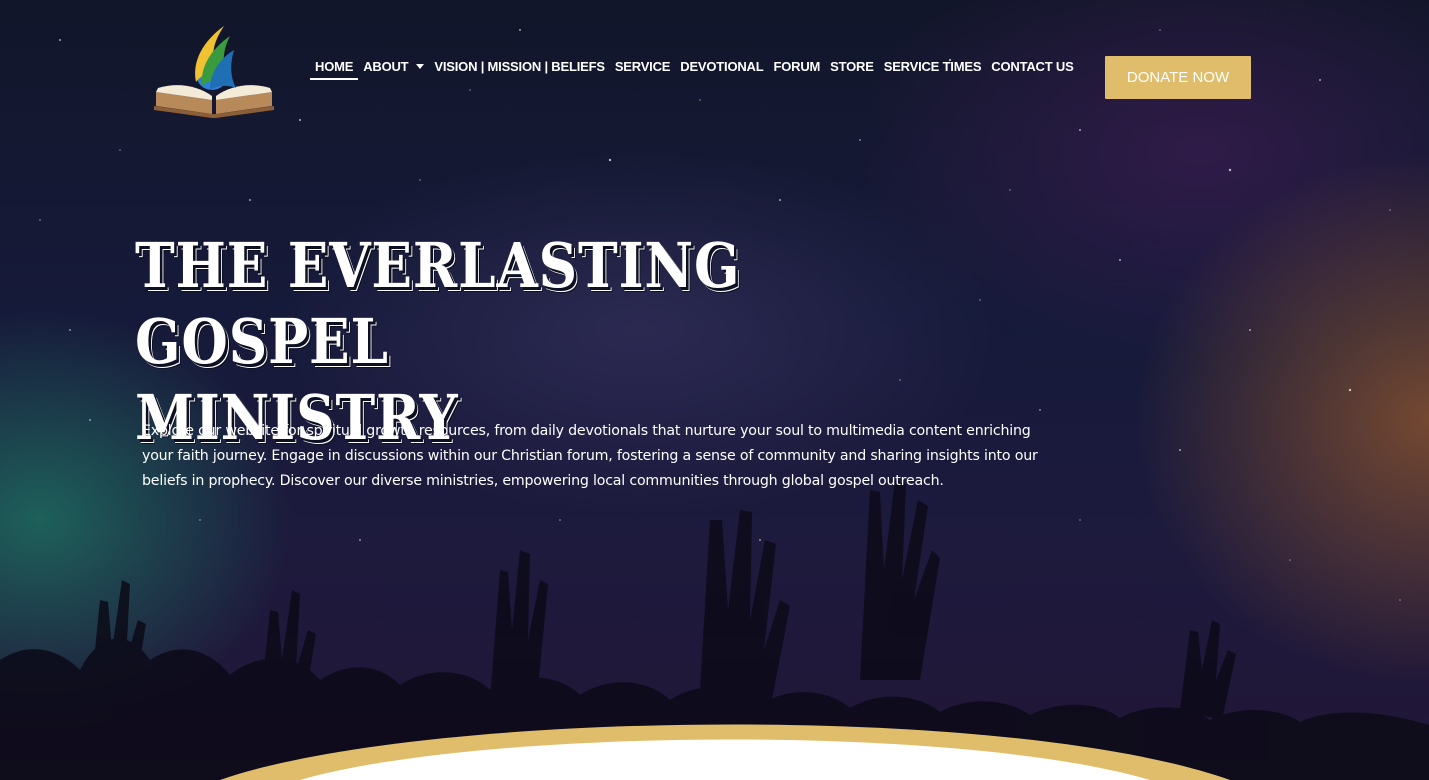 This screenshot has height=780, width=1429. What do you see at coordinates (852, 66) in the screenshot?
I see `nav-label-store: STORE` at bounding box center [852, 66].